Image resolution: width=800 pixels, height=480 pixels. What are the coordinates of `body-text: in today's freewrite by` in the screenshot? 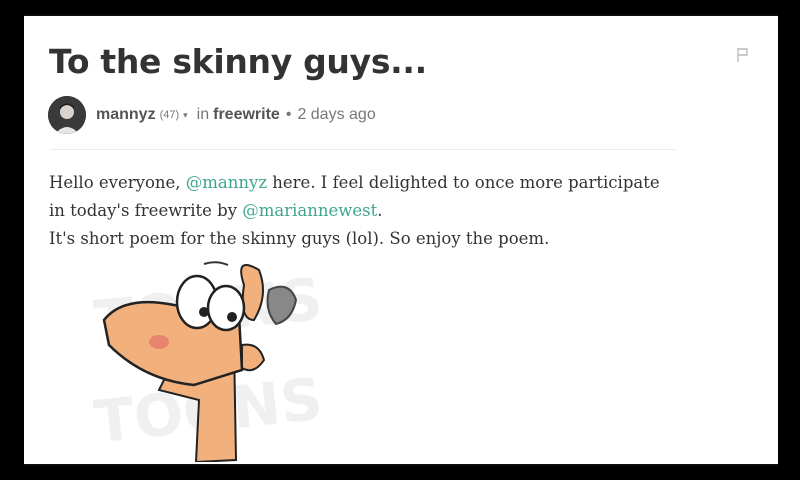 It's located at (146, 210).